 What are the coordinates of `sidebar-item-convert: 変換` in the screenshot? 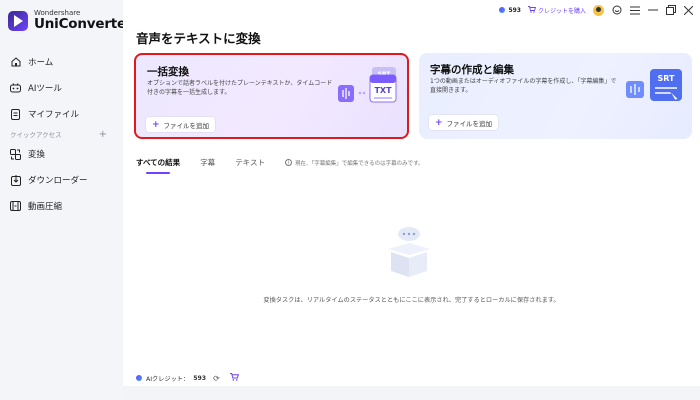 It's located at (61, 154).